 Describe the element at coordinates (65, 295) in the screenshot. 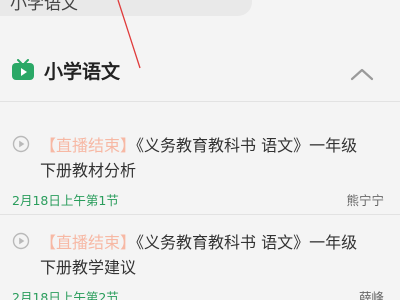

I see `lesson-time: 2月18日上午第2节` at that location.